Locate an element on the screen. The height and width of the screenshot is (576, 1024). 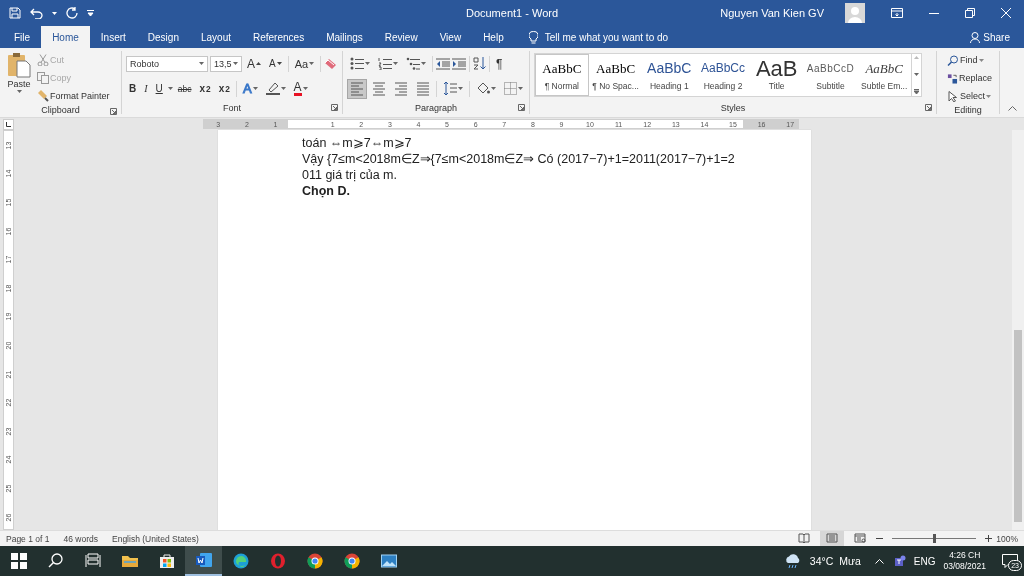
ribbon-tab: Design is located at coordinates (163, 37).